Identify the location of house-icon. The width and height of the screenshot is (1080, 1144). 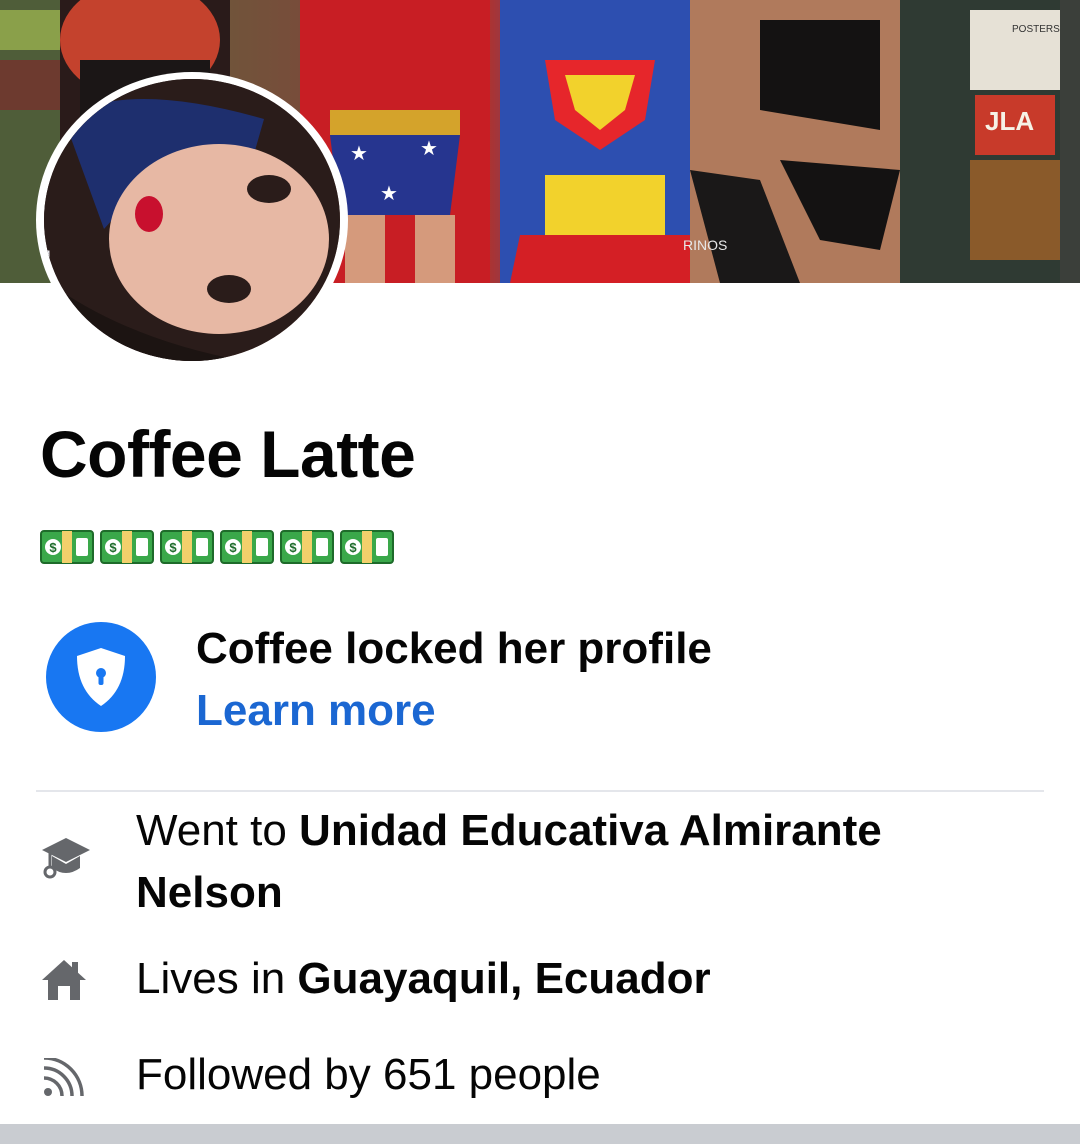
(64, 982).